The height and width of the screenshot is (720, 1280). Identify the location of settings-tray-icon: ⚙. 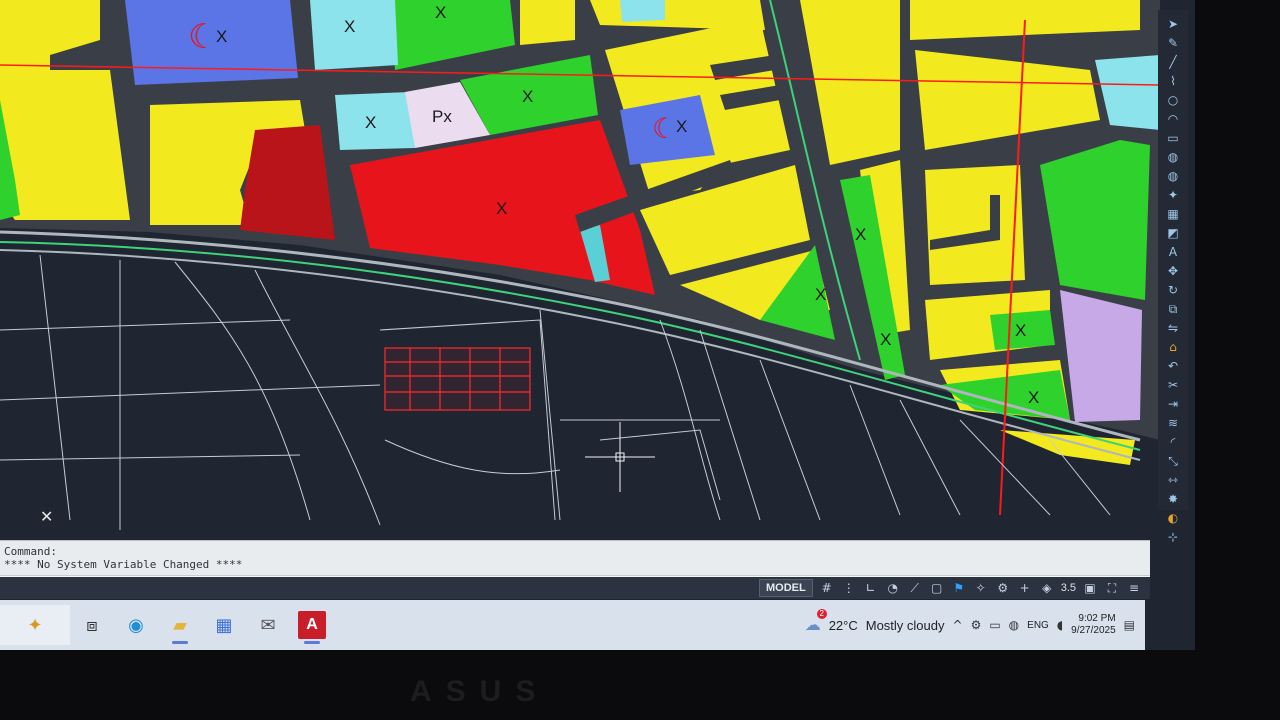
(976, 625).